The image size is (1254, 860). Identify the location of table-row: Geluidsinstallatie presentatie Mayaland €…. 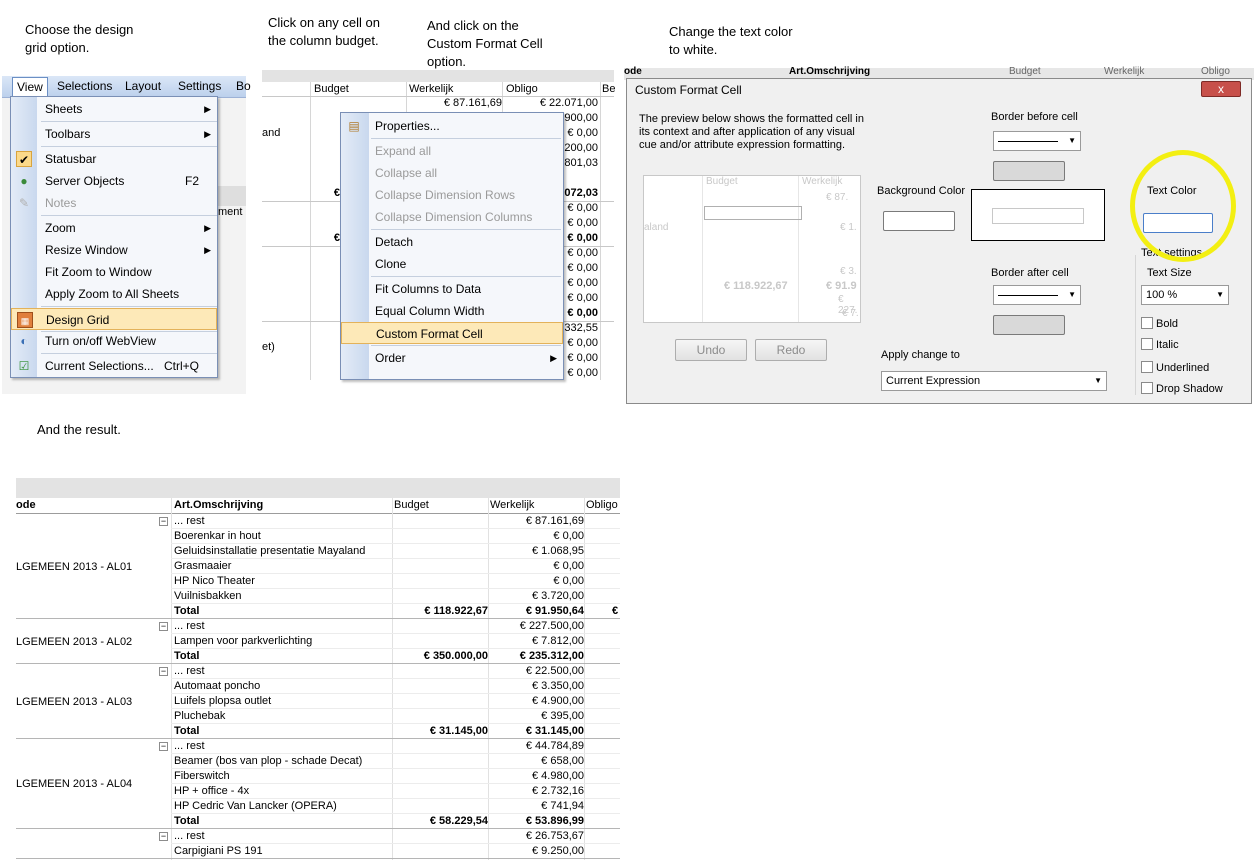
(318, 551).